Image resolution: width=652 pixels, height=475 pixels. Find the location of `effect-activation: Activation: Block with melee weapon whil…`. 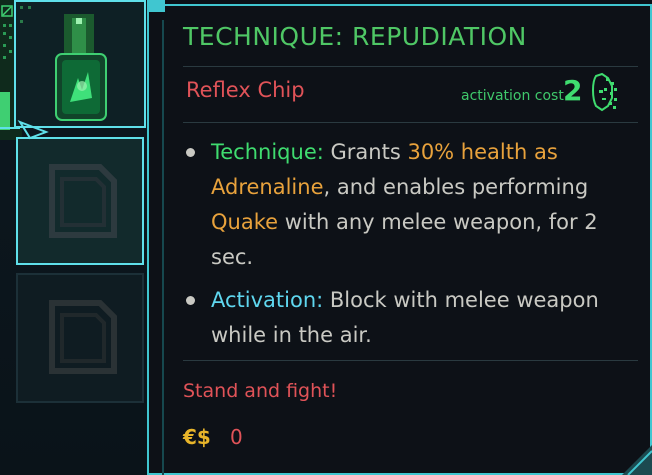

effect-activation: Activation: Block with melee weapon whil… is located at coordinates (406, 318).